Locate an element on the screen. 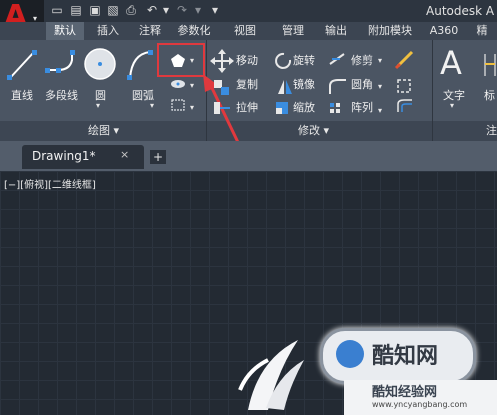 The width and height of the screenshot is (497, 415). array-icon is located at coordinates (335, 108).